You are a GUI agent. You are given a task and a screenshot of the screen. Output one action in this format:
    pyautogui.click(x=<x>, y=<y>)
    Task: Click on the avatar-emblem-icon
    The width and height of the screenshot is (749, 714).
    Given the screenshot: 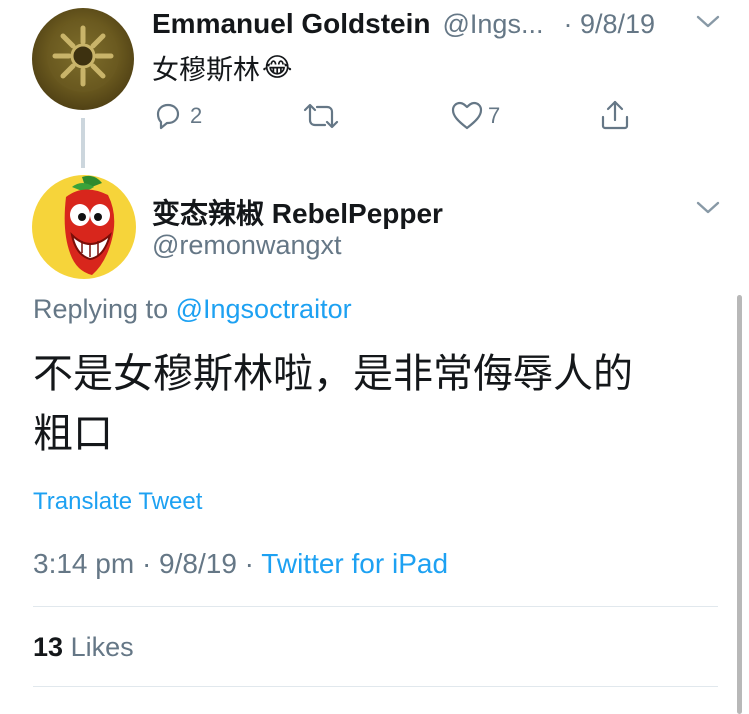 What is the action you would take?
    pyautogui.click(x=83, y=56)
    